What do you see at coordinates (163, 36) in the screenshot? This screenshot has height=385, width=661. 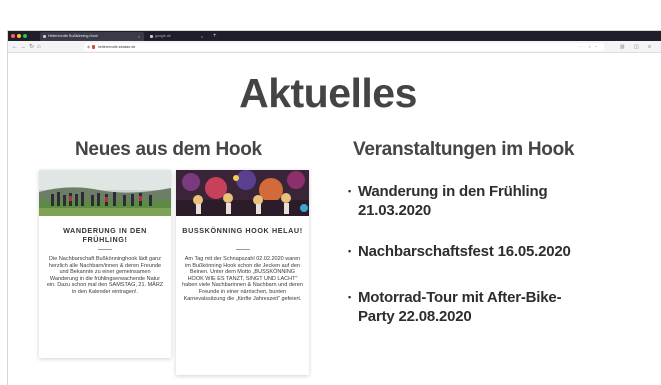 I see `tab-title: google.de` at bounding box center [163, 36].